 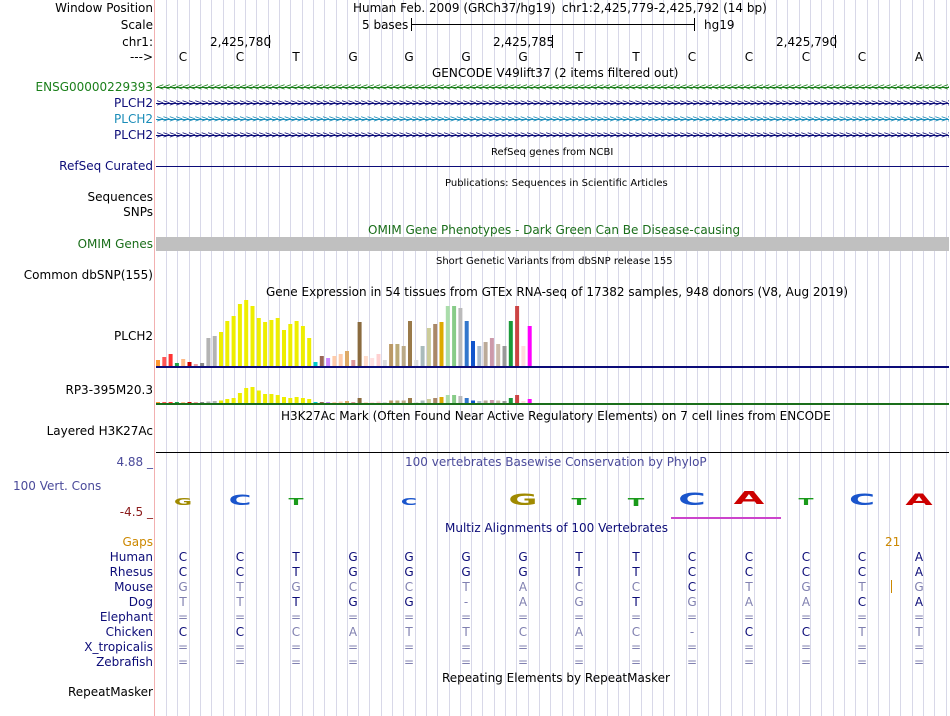 What do you see at coordinates (126, 617) in the screenshot?
I see `species-label: Elephant` at bounding box center [126, 617].